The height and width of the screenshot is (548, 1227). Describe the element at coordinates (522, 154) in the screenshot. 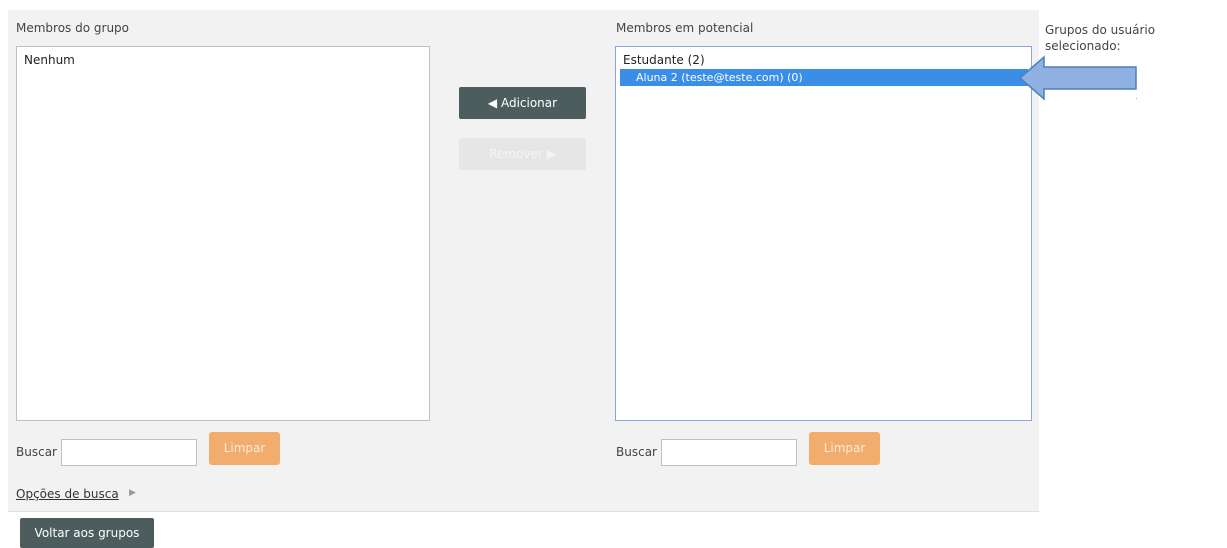

I see `remove-button: Remover ▶` at that location.